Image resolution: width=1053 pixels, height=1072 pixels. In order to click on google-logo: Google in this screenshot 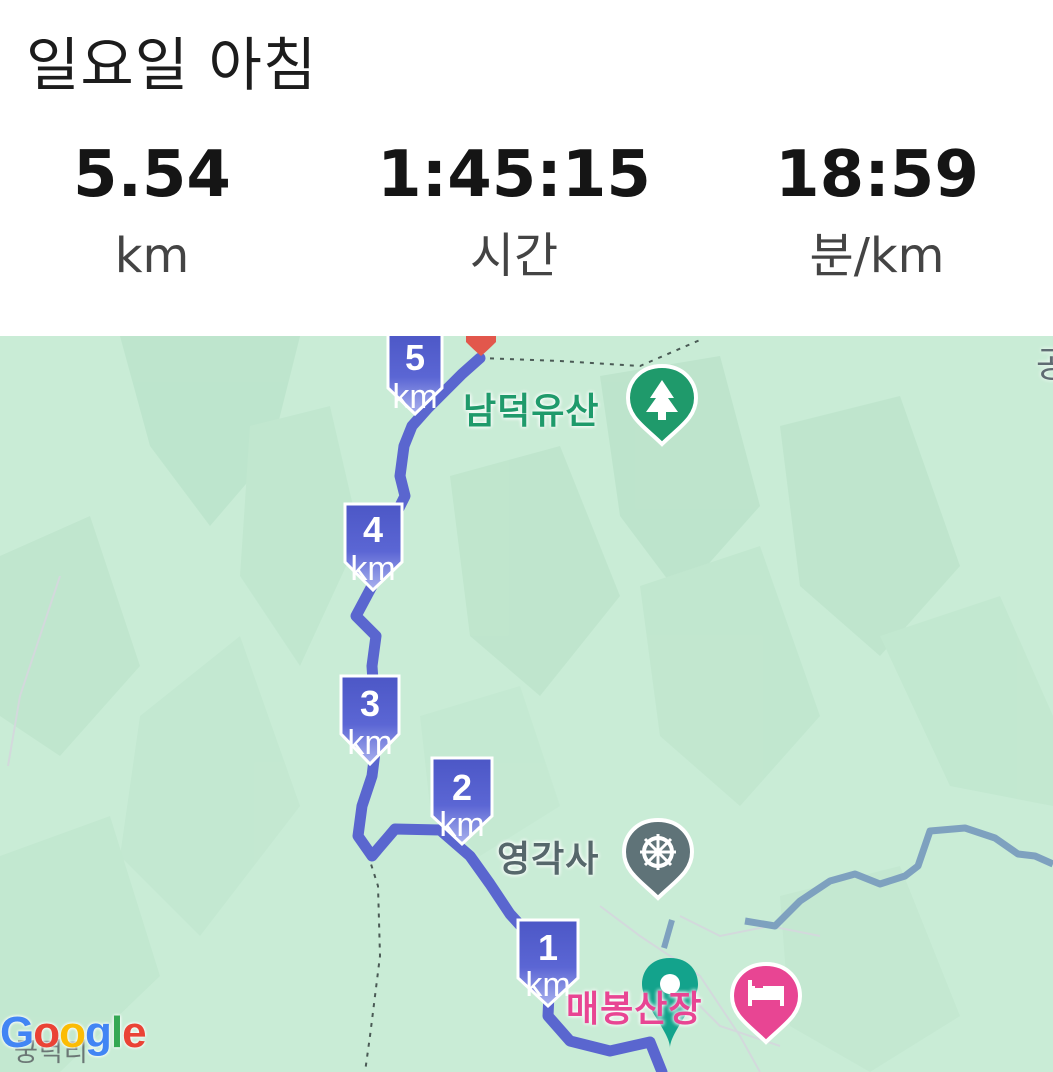, I will do `click(73, 1032)`.